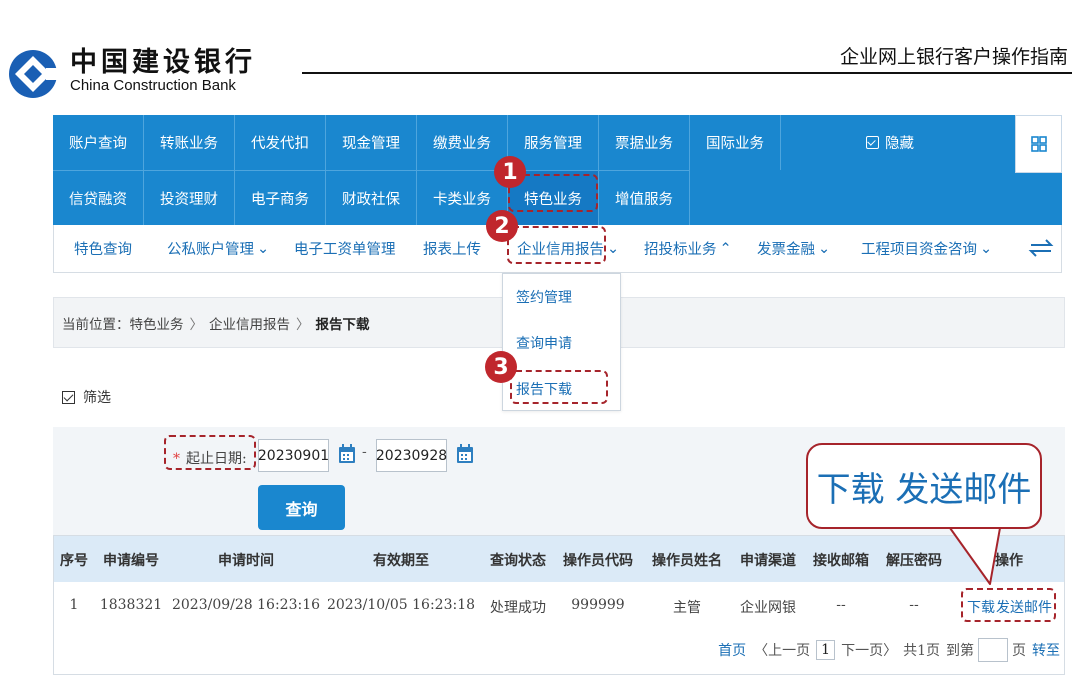 This screenshot has height=685, width=1080. I want to click on exchange-arrows-icon, so click(1041, 248).